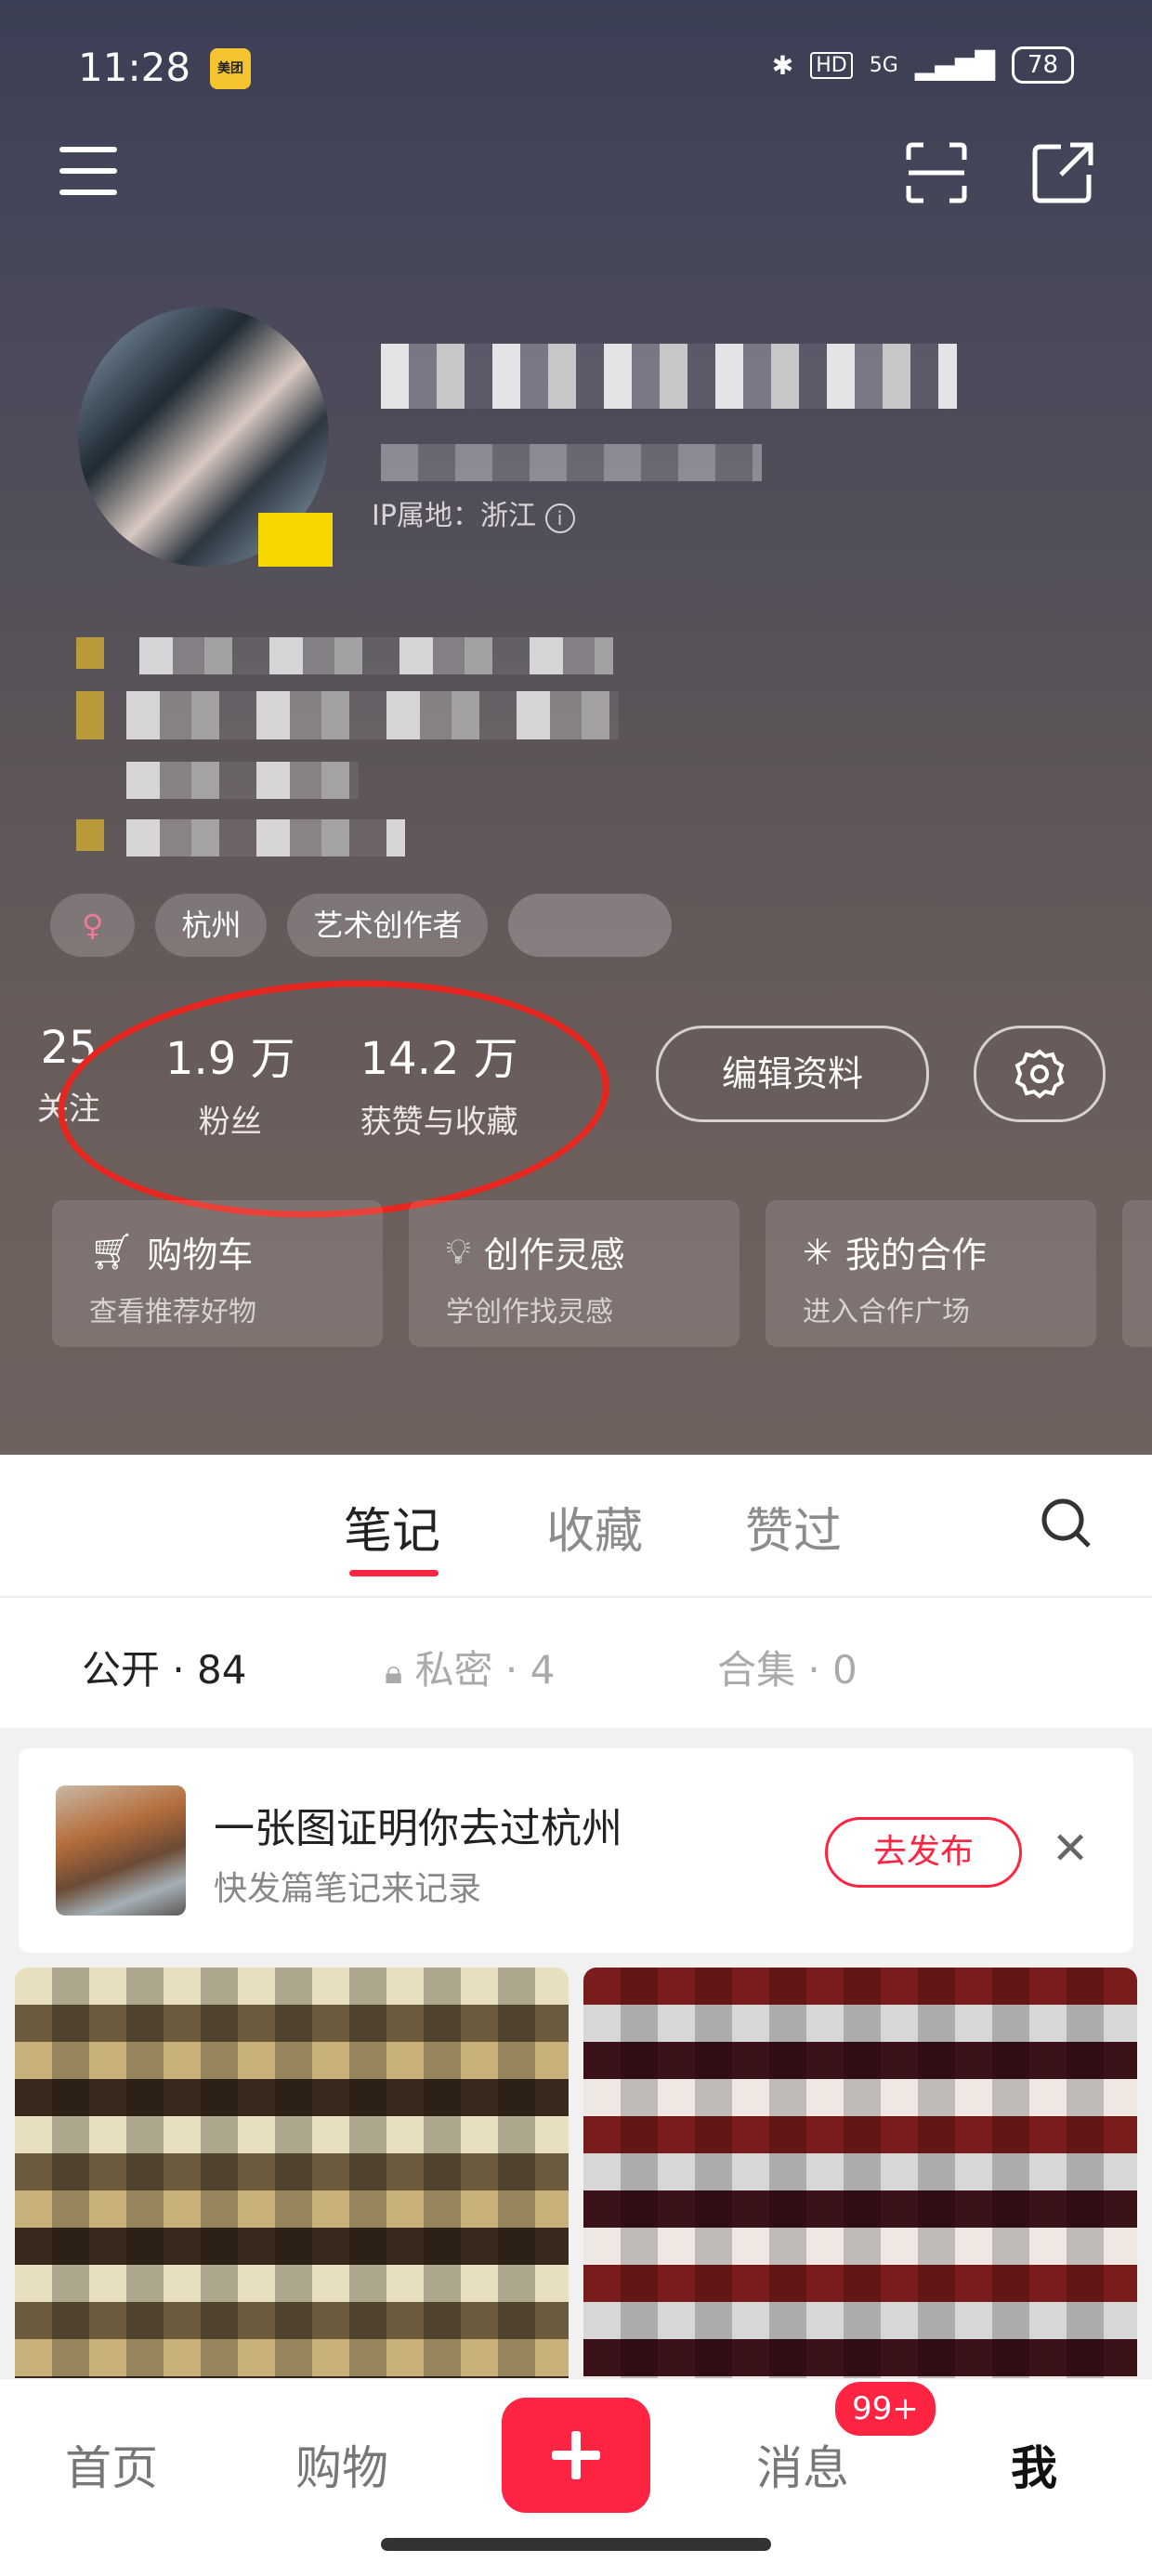  Describe the element at coordinates (590, 925) in the screenshot. I see `blurred-tag` at that location.